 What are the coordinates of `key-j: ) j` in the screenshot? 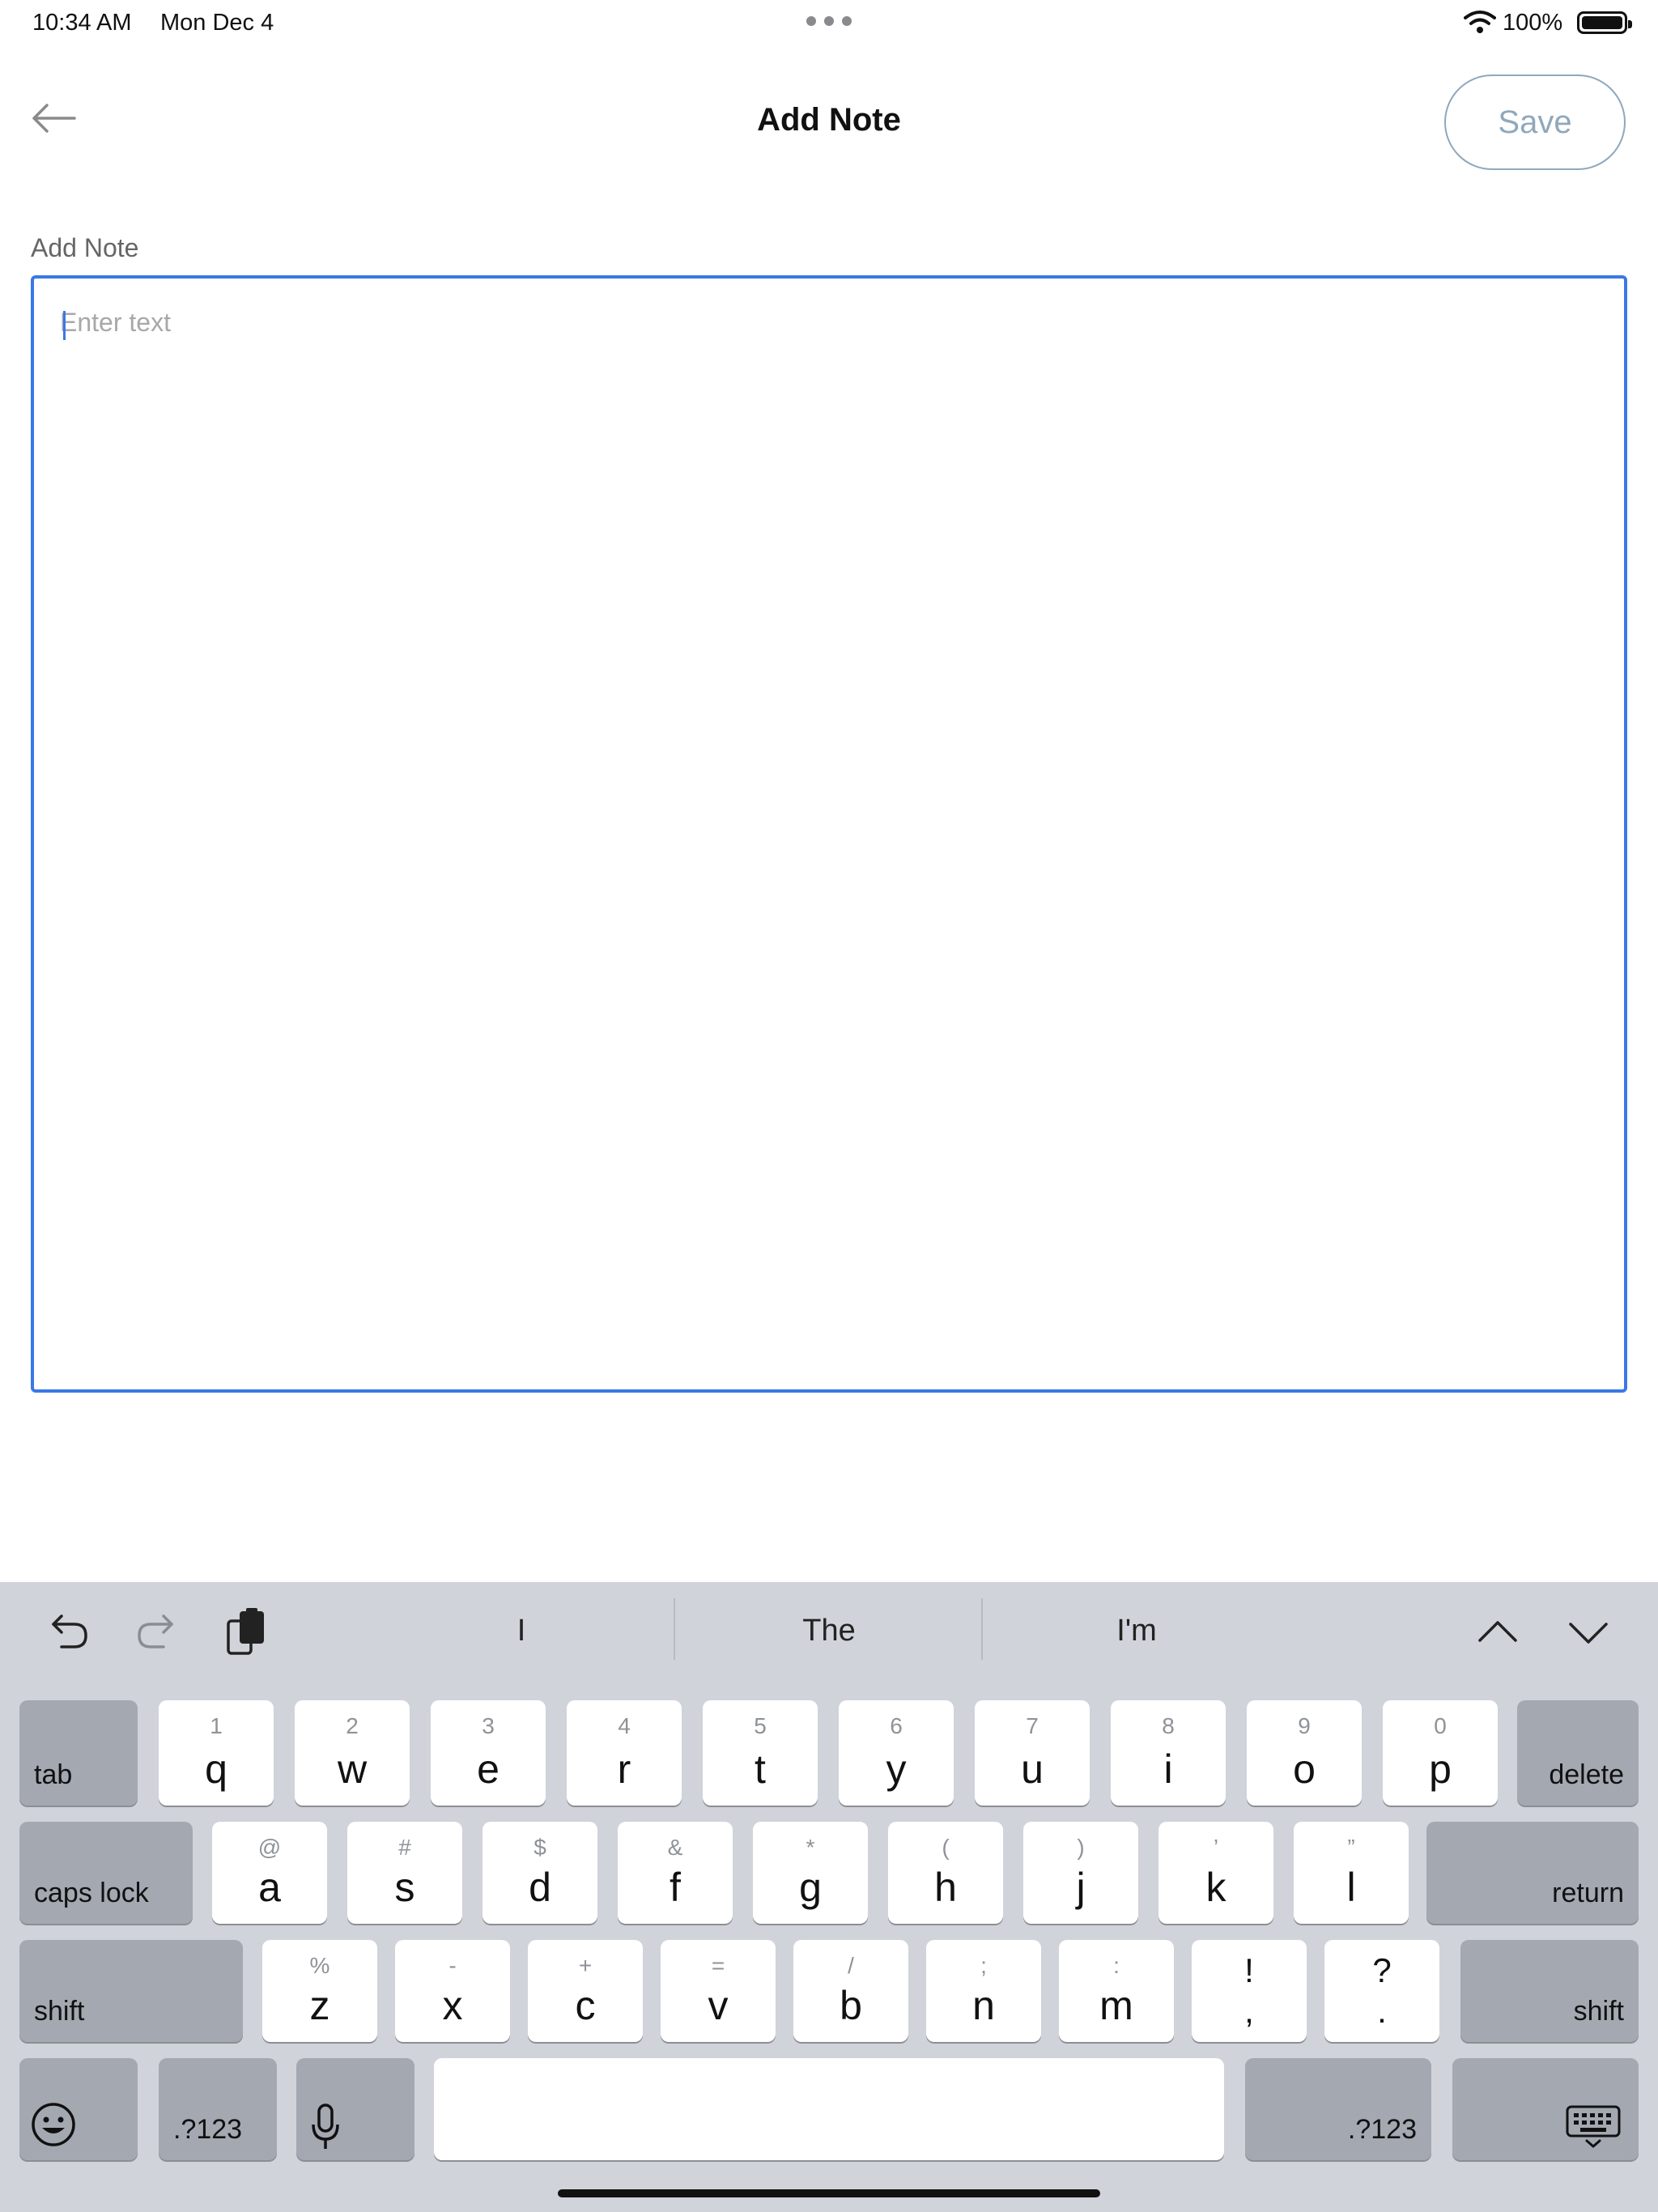 It's located at (1080, 1873).